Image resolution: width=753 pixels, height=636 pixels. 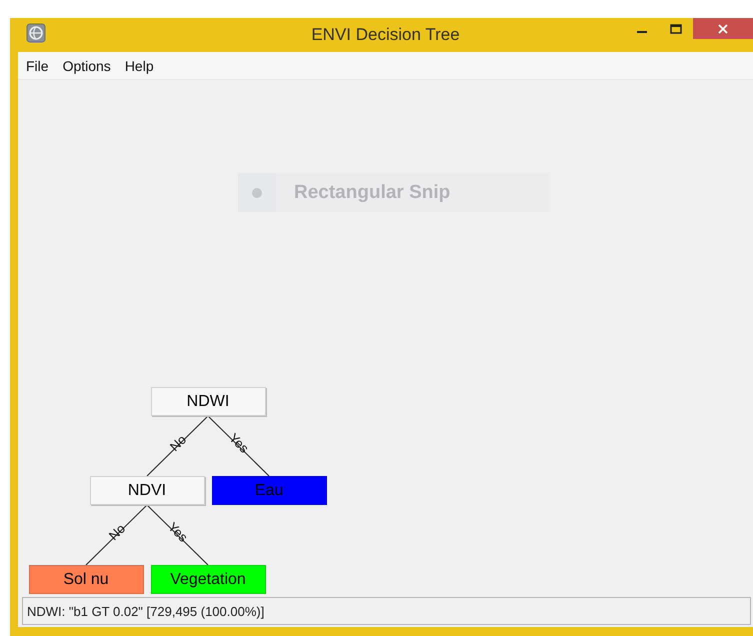 I want to click on close-button, so click(x=723, y=28).